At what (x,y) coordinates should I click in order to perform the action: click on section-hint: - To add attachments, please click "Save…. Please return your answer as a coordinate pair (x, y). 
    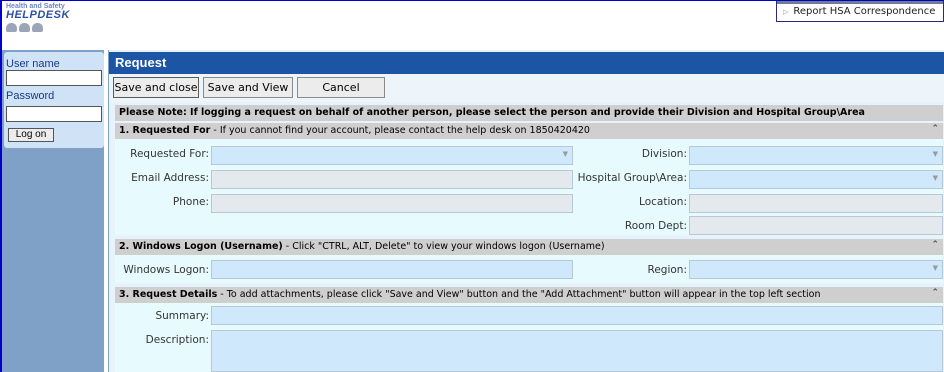
    Looking at the image, I should click on (519, 294).